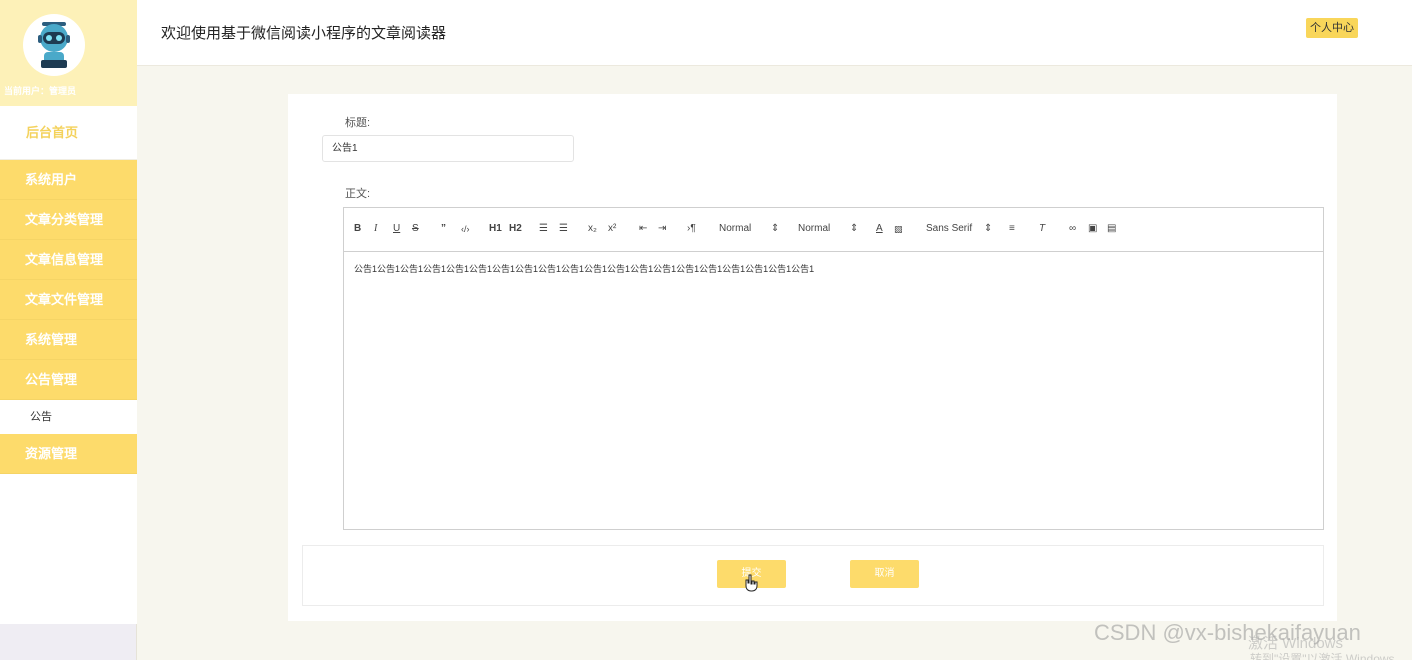 This screenshot has height=660, width=1412. I want to click on font-select: Sans Serif ⇕, so click(959, 229).